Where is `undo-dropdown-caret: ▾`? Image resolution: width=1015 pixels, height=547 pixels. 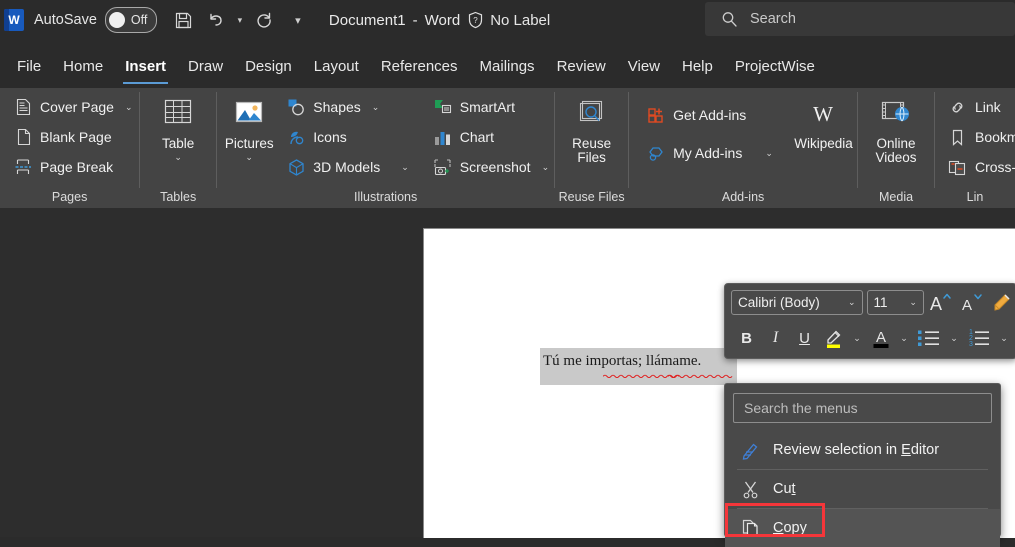 undo-dropdown-caret: ▾ is located at coordinates (240, 20).